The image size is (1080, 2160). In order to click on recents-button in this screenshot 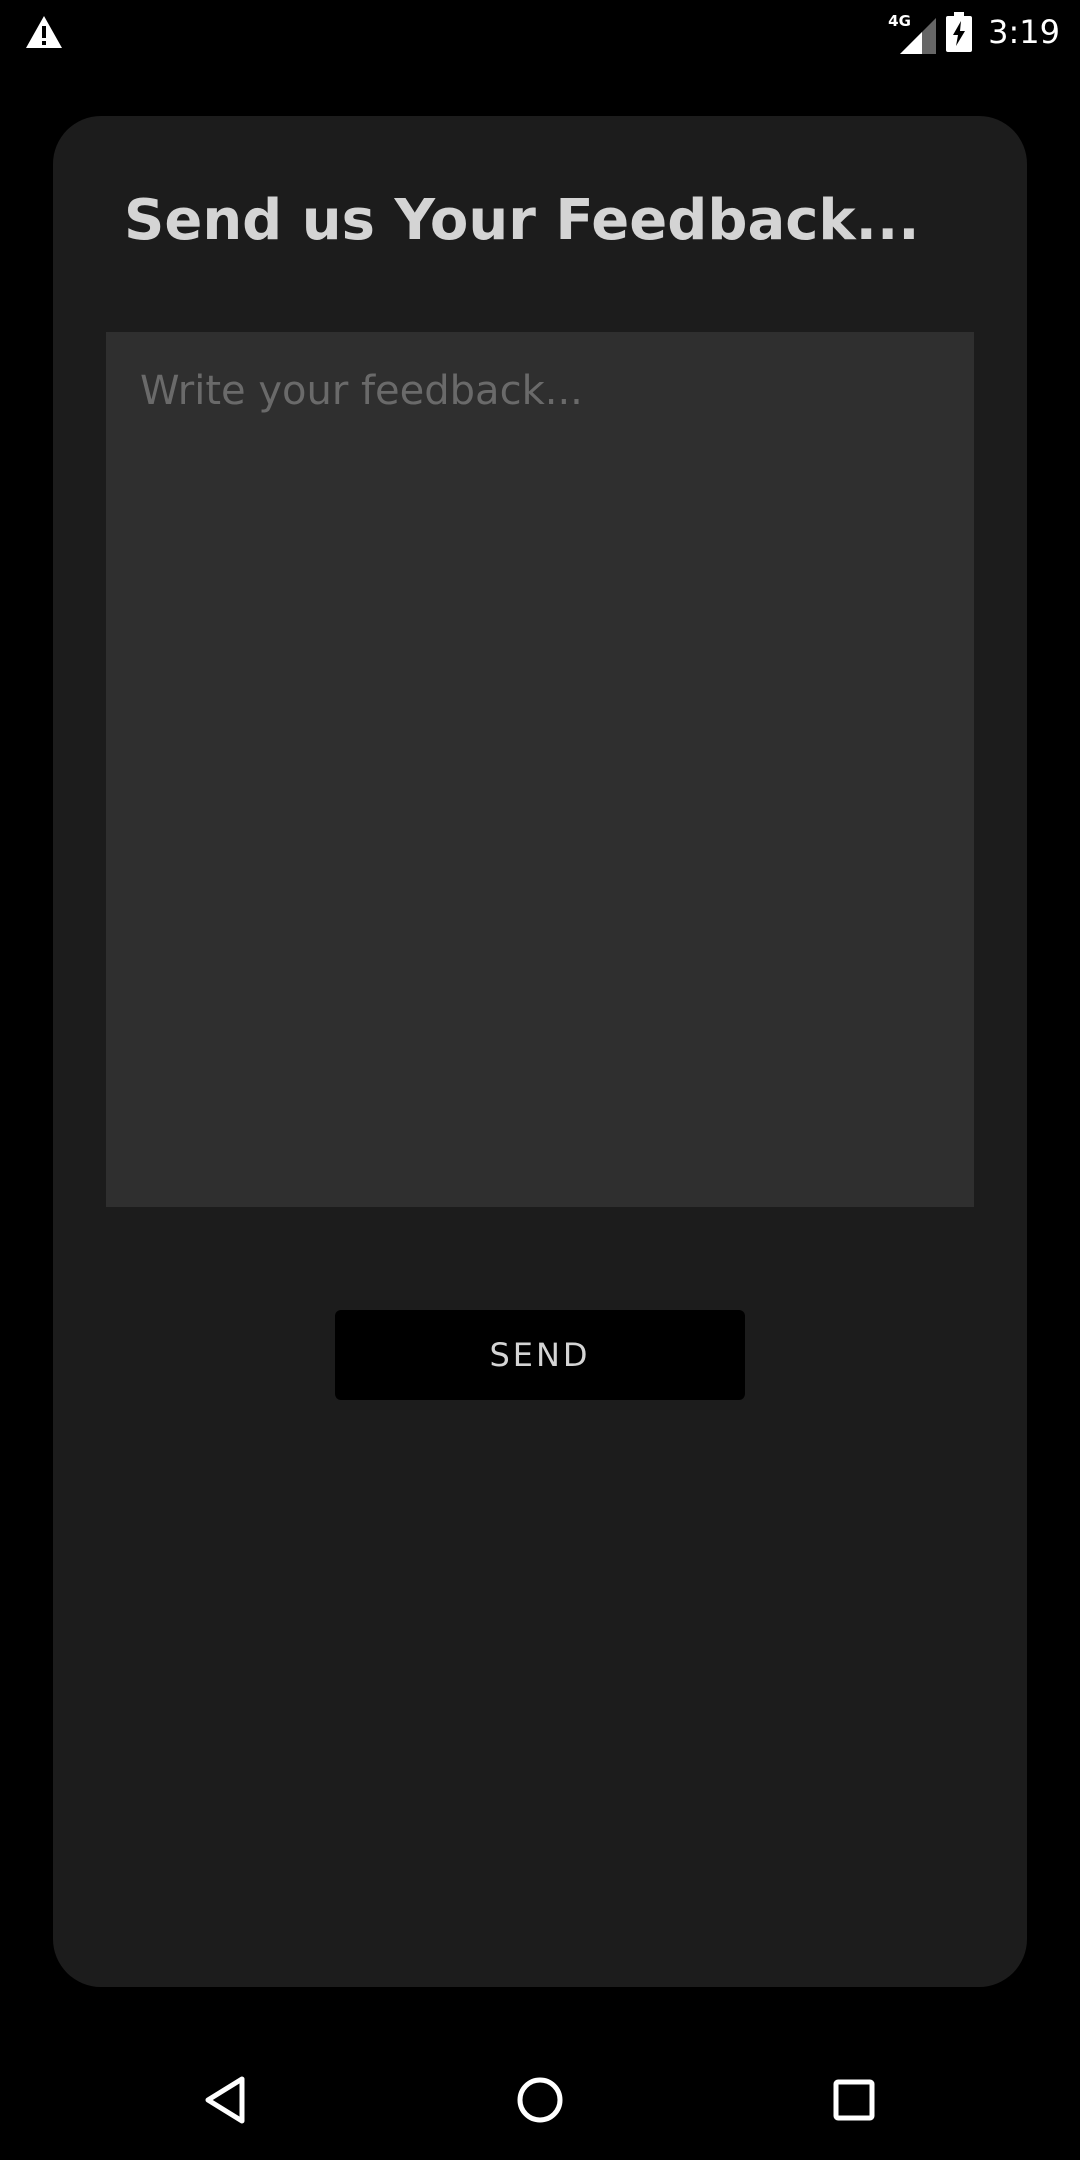, I will do `click(854, 2100)`.